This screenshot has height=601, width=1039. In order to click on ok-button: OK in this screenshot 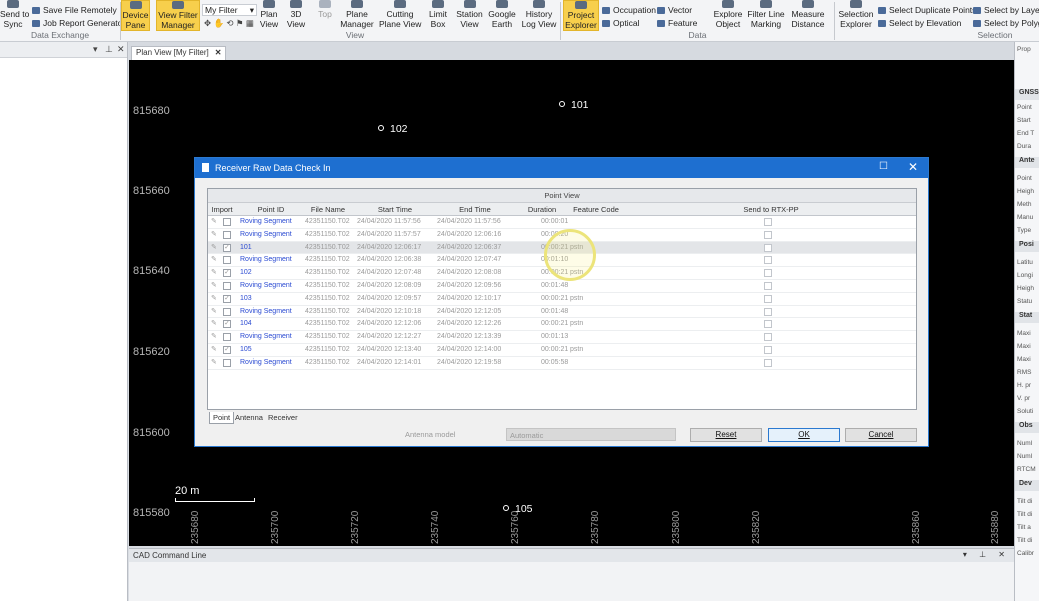, I will do `click(804, 435)`.